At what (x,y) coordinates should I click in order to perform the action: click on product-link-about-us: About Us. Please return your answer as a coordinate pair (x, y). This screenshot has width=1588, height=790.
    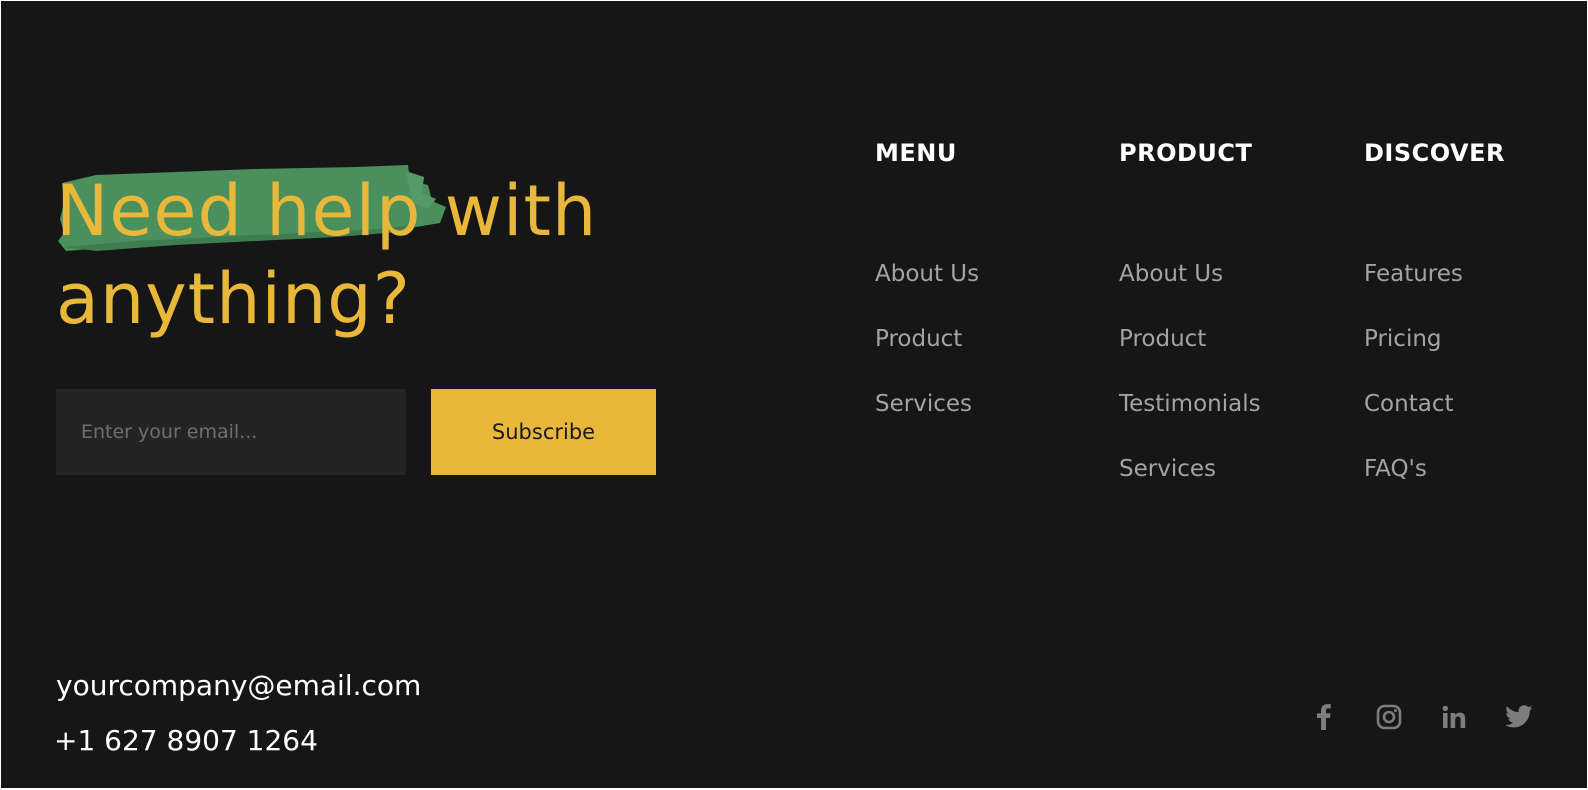
    Looking at the image, I should click on (1171, 274).